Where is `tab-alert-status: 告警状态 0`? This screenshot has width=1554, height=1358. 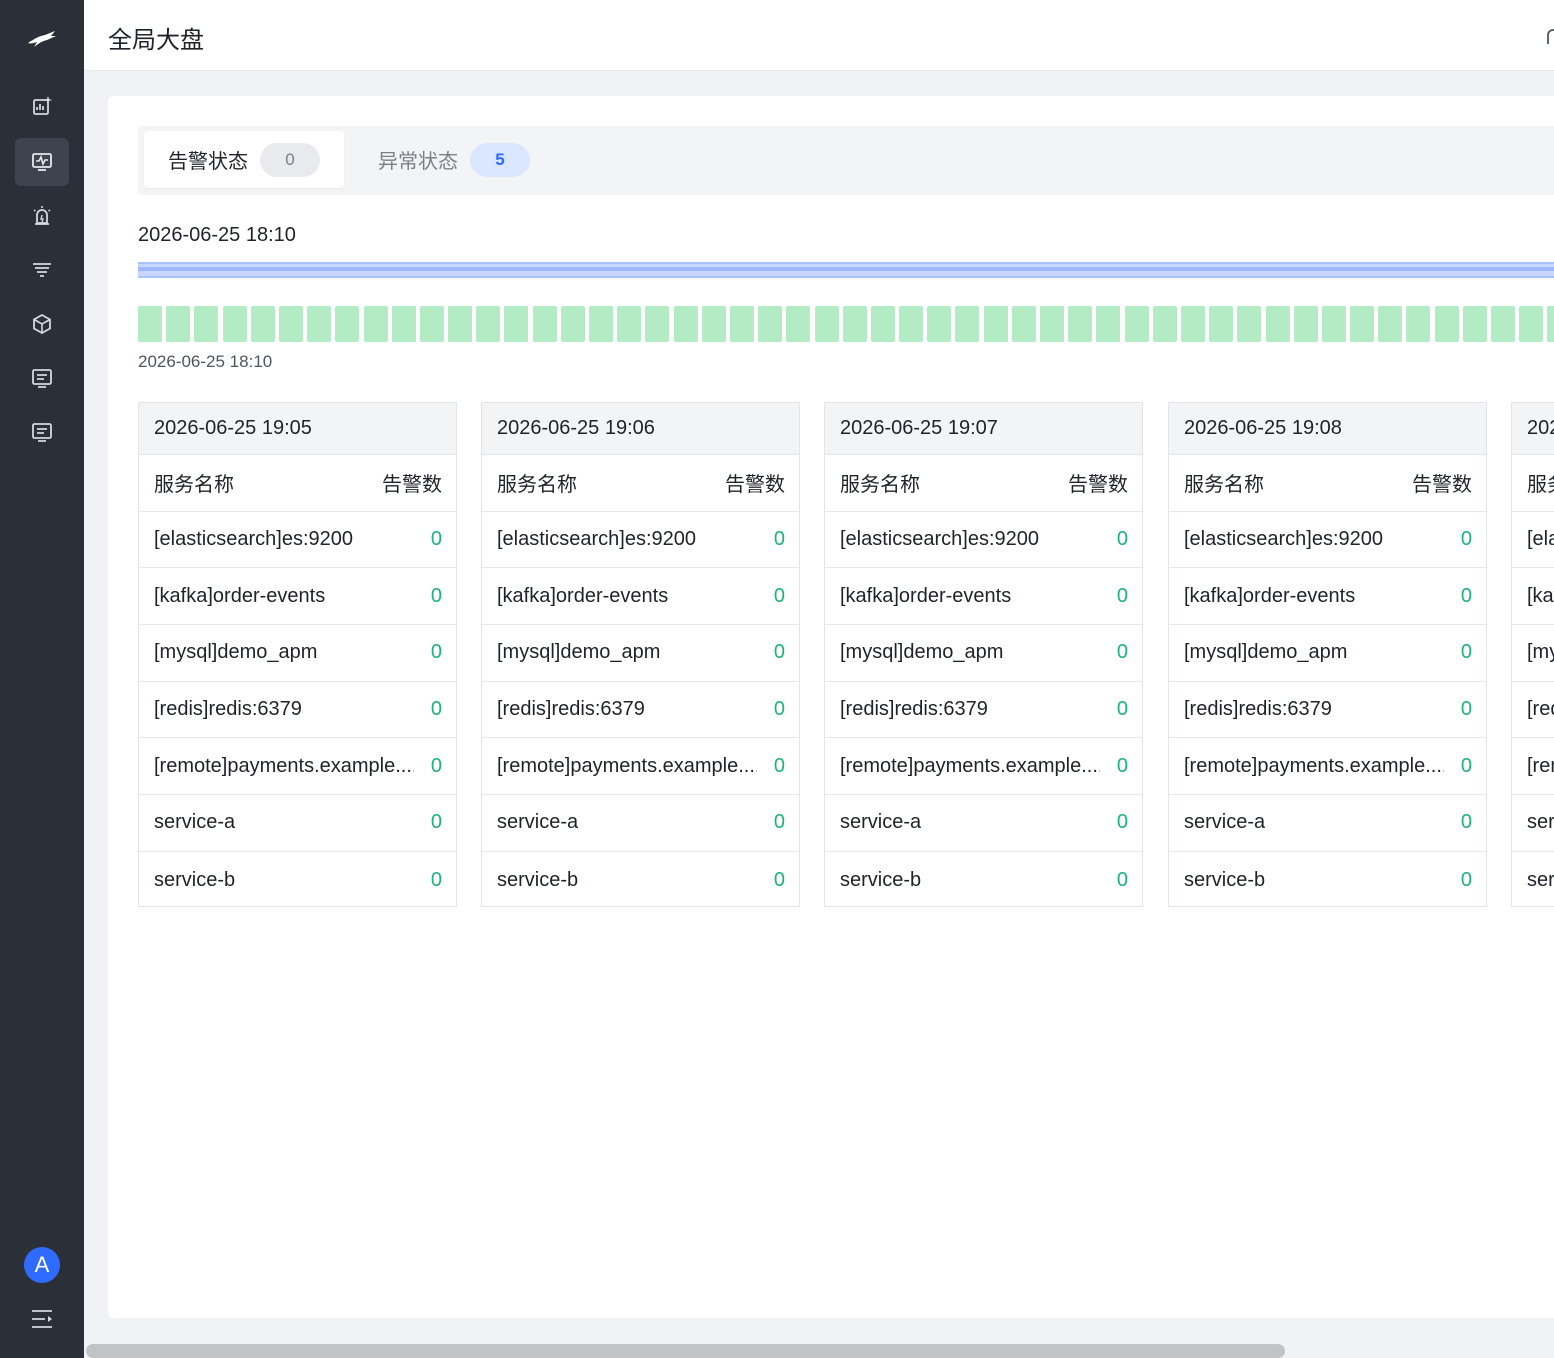
tab-alert-status: 告警状态 0 is located at coordinates (244, 159).